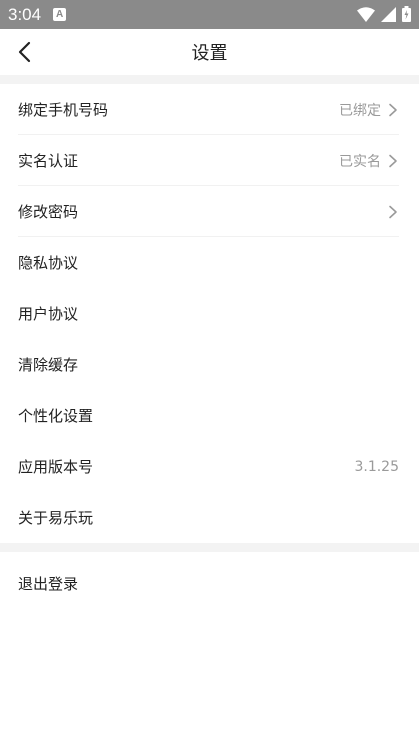 This screenshot has height=744, width=419. What do you see at coordinates (360, 161) in the screenshot?
I see `row-value: 已实名` at bounding box center [360, 161].